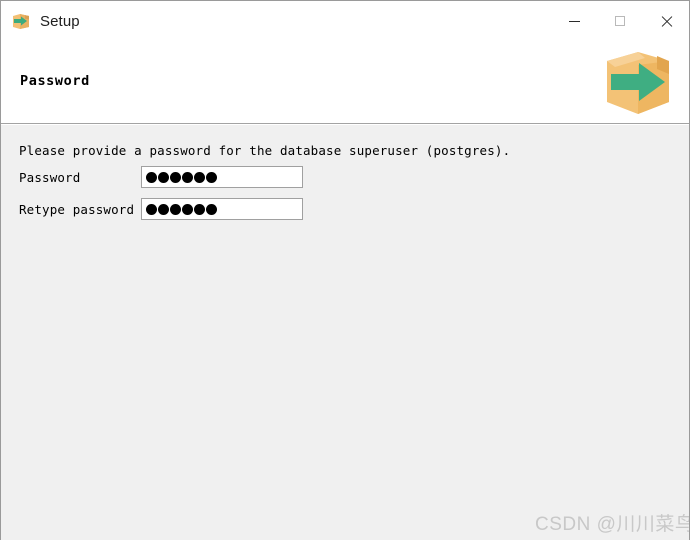  What do you see at coordinates (638, 83) in the screenshot?
I see `installer-box-green-arrow-graphic` at bounding box center [638, 83].